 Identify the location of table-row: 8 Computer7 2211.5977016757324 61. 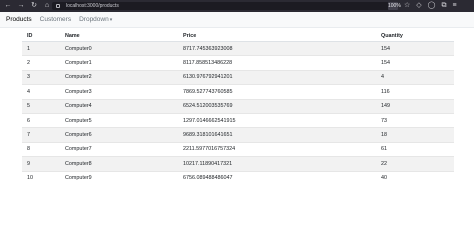
(238, 149).